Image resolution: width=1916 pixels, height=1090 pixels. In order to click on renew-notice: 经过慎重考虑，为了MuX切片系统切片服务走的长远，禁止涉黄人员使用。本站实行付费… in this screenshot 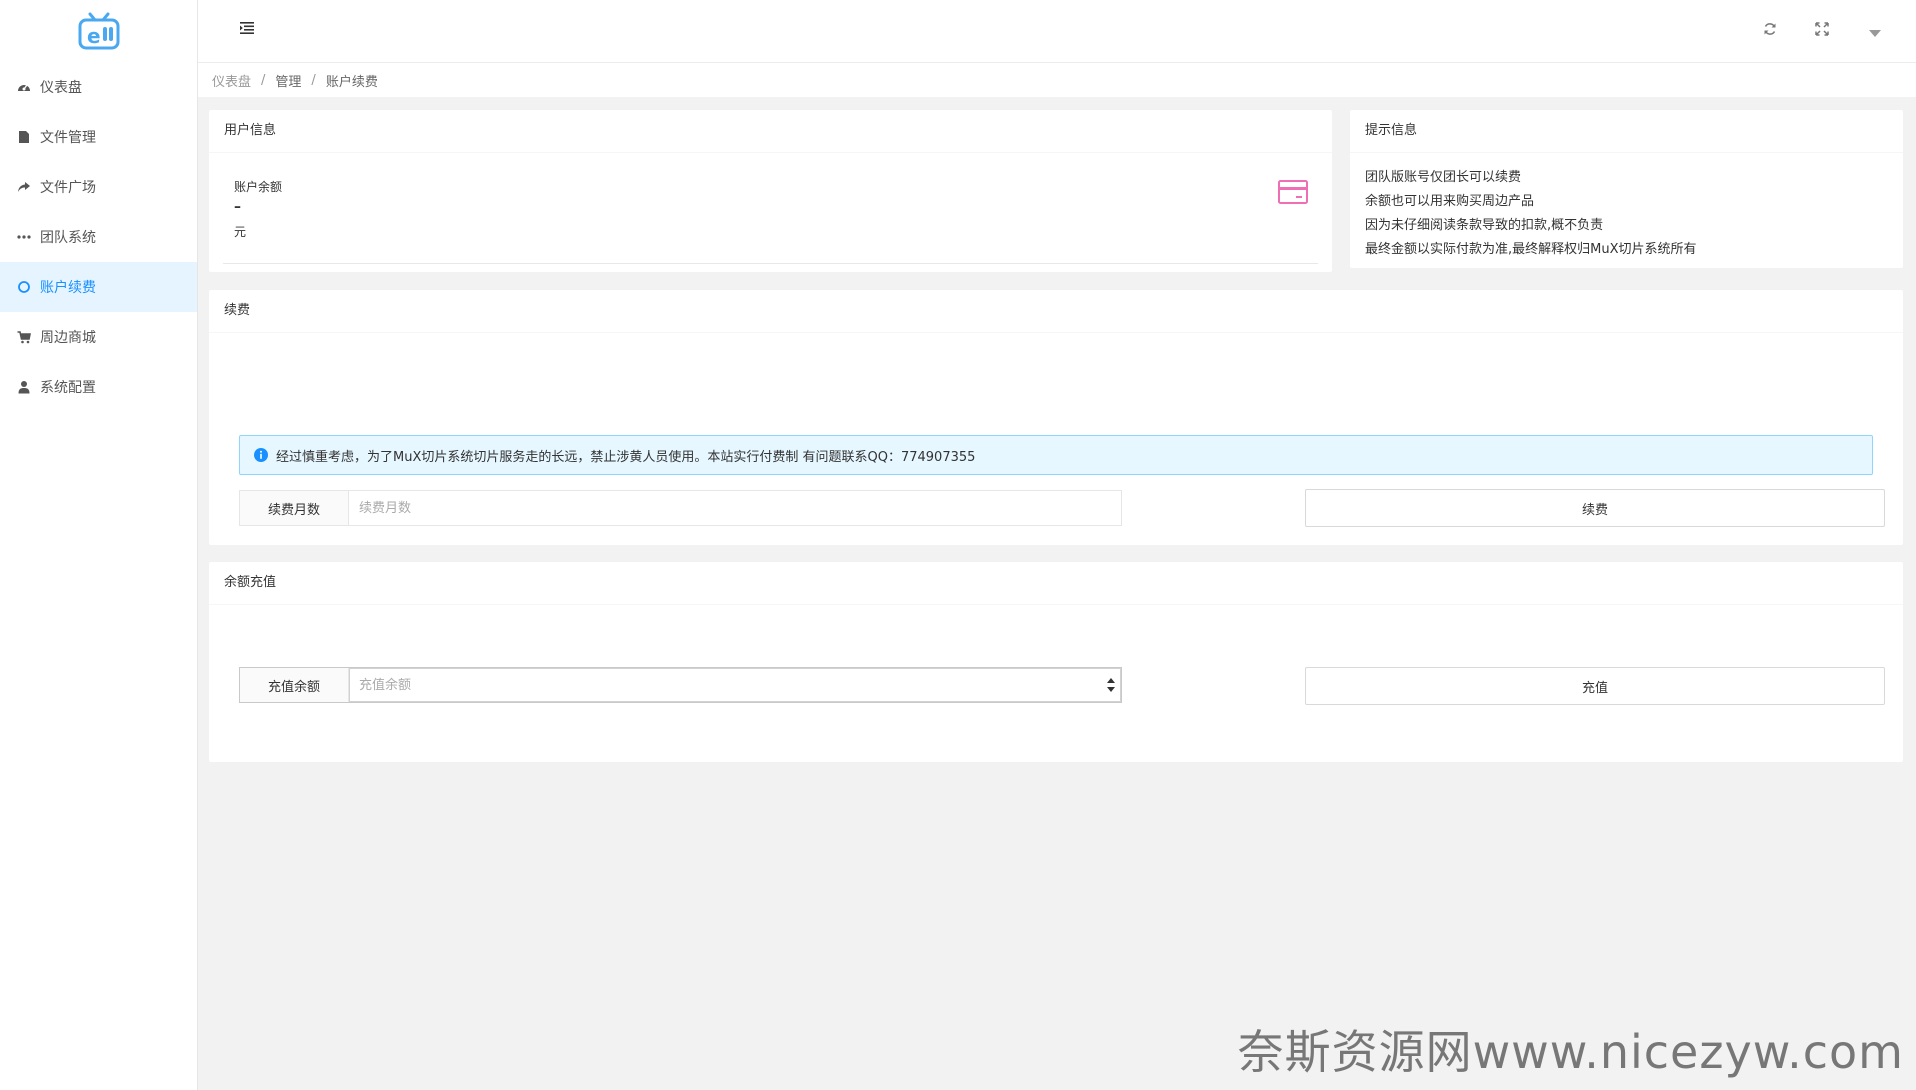, I will do `click(1056, 455)`.